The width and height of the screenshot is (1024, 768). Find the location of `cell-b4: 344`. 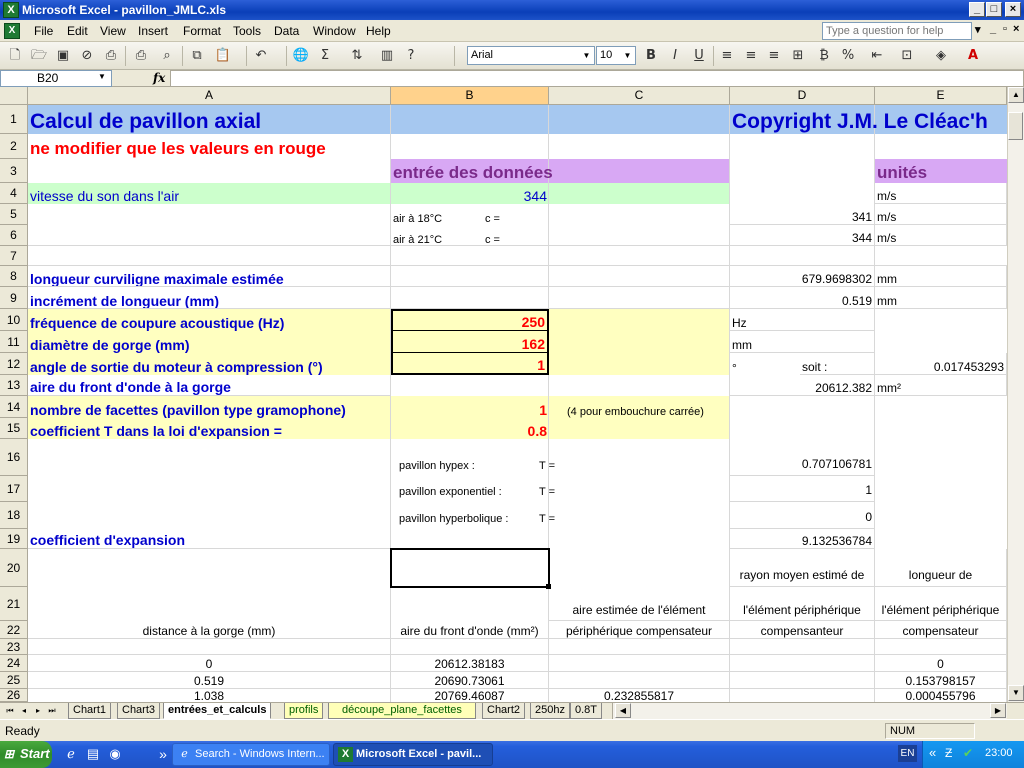

cell-b4: 344 is located at coordinates (470, 193).